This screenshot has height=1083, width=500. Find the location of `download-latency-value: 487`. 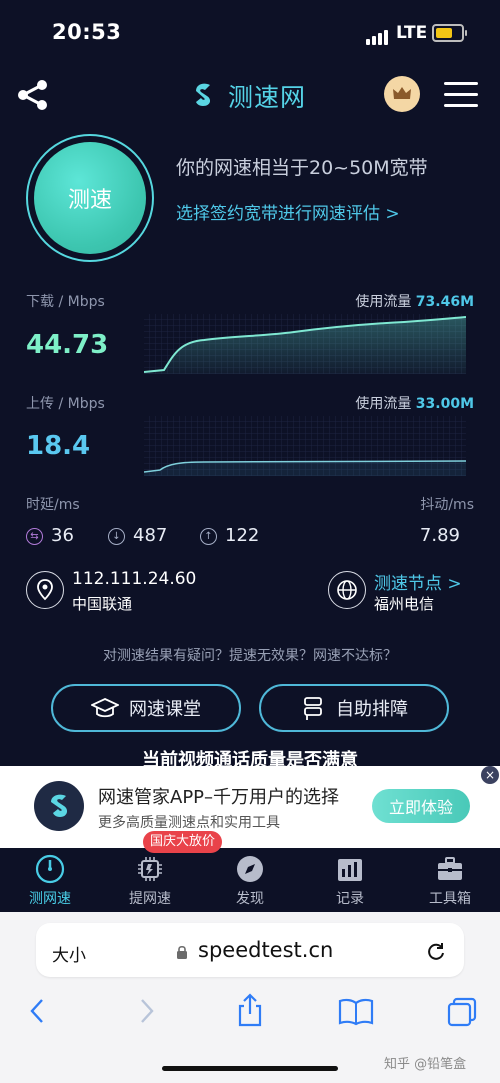

download-latency-value: 487 is located at coordinates (150, 535).